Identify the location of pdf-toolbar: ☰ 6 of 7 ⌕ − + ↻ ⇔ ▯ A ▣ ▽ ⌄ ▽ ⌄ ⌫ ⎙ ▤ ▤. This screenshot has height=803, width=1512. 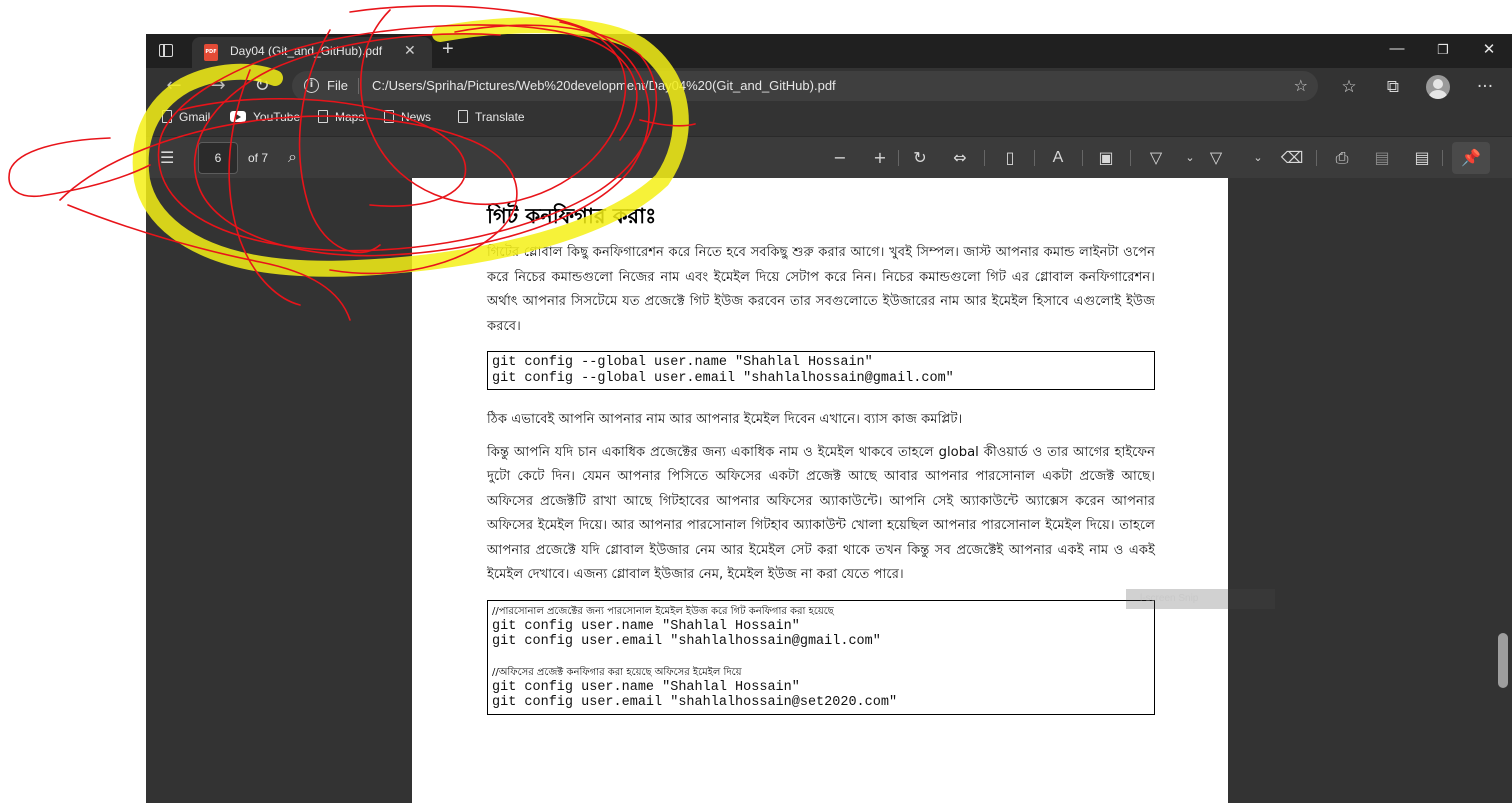
(829, 157).